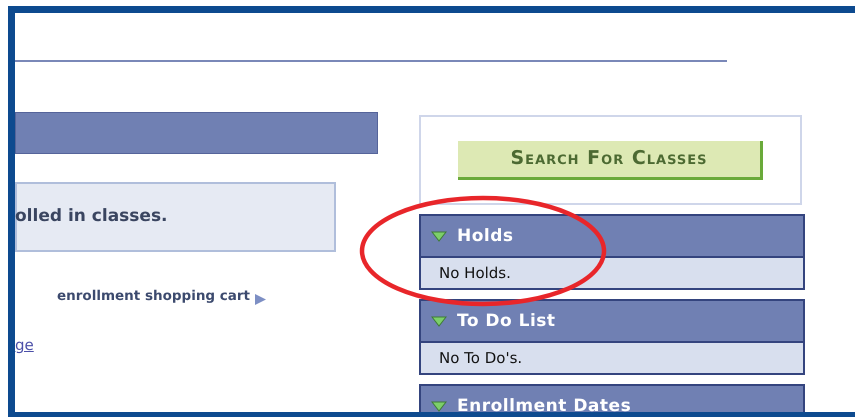  What do you see at coordinates (91, 216) in the screenshot?
I see `message-text: olled in classes.` at bounding box center [91, 216].